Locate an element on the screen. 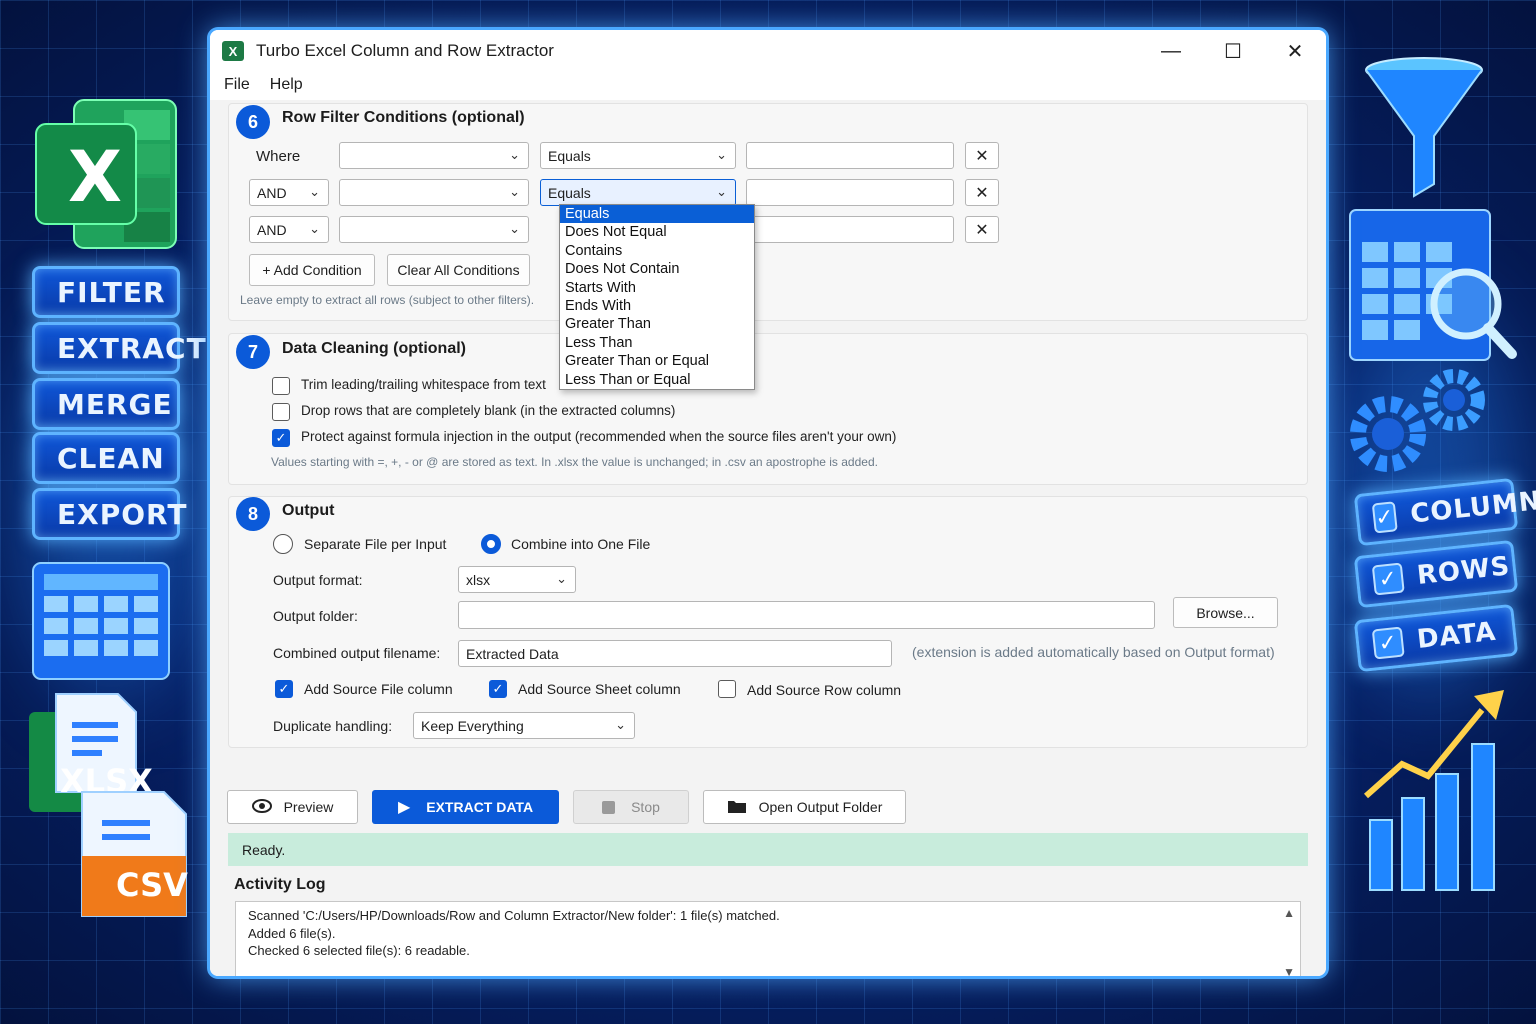 The height and width of the screenshot is (1024, 1536). output-folder-input is located at coordinates (806, 615).